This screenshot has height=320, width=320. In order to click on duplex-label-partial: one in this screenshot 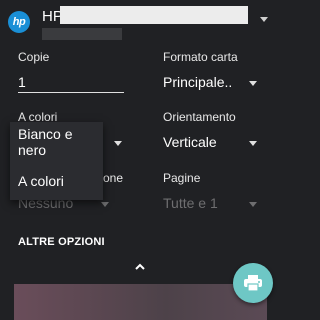, I will do `click(113, 178)`.